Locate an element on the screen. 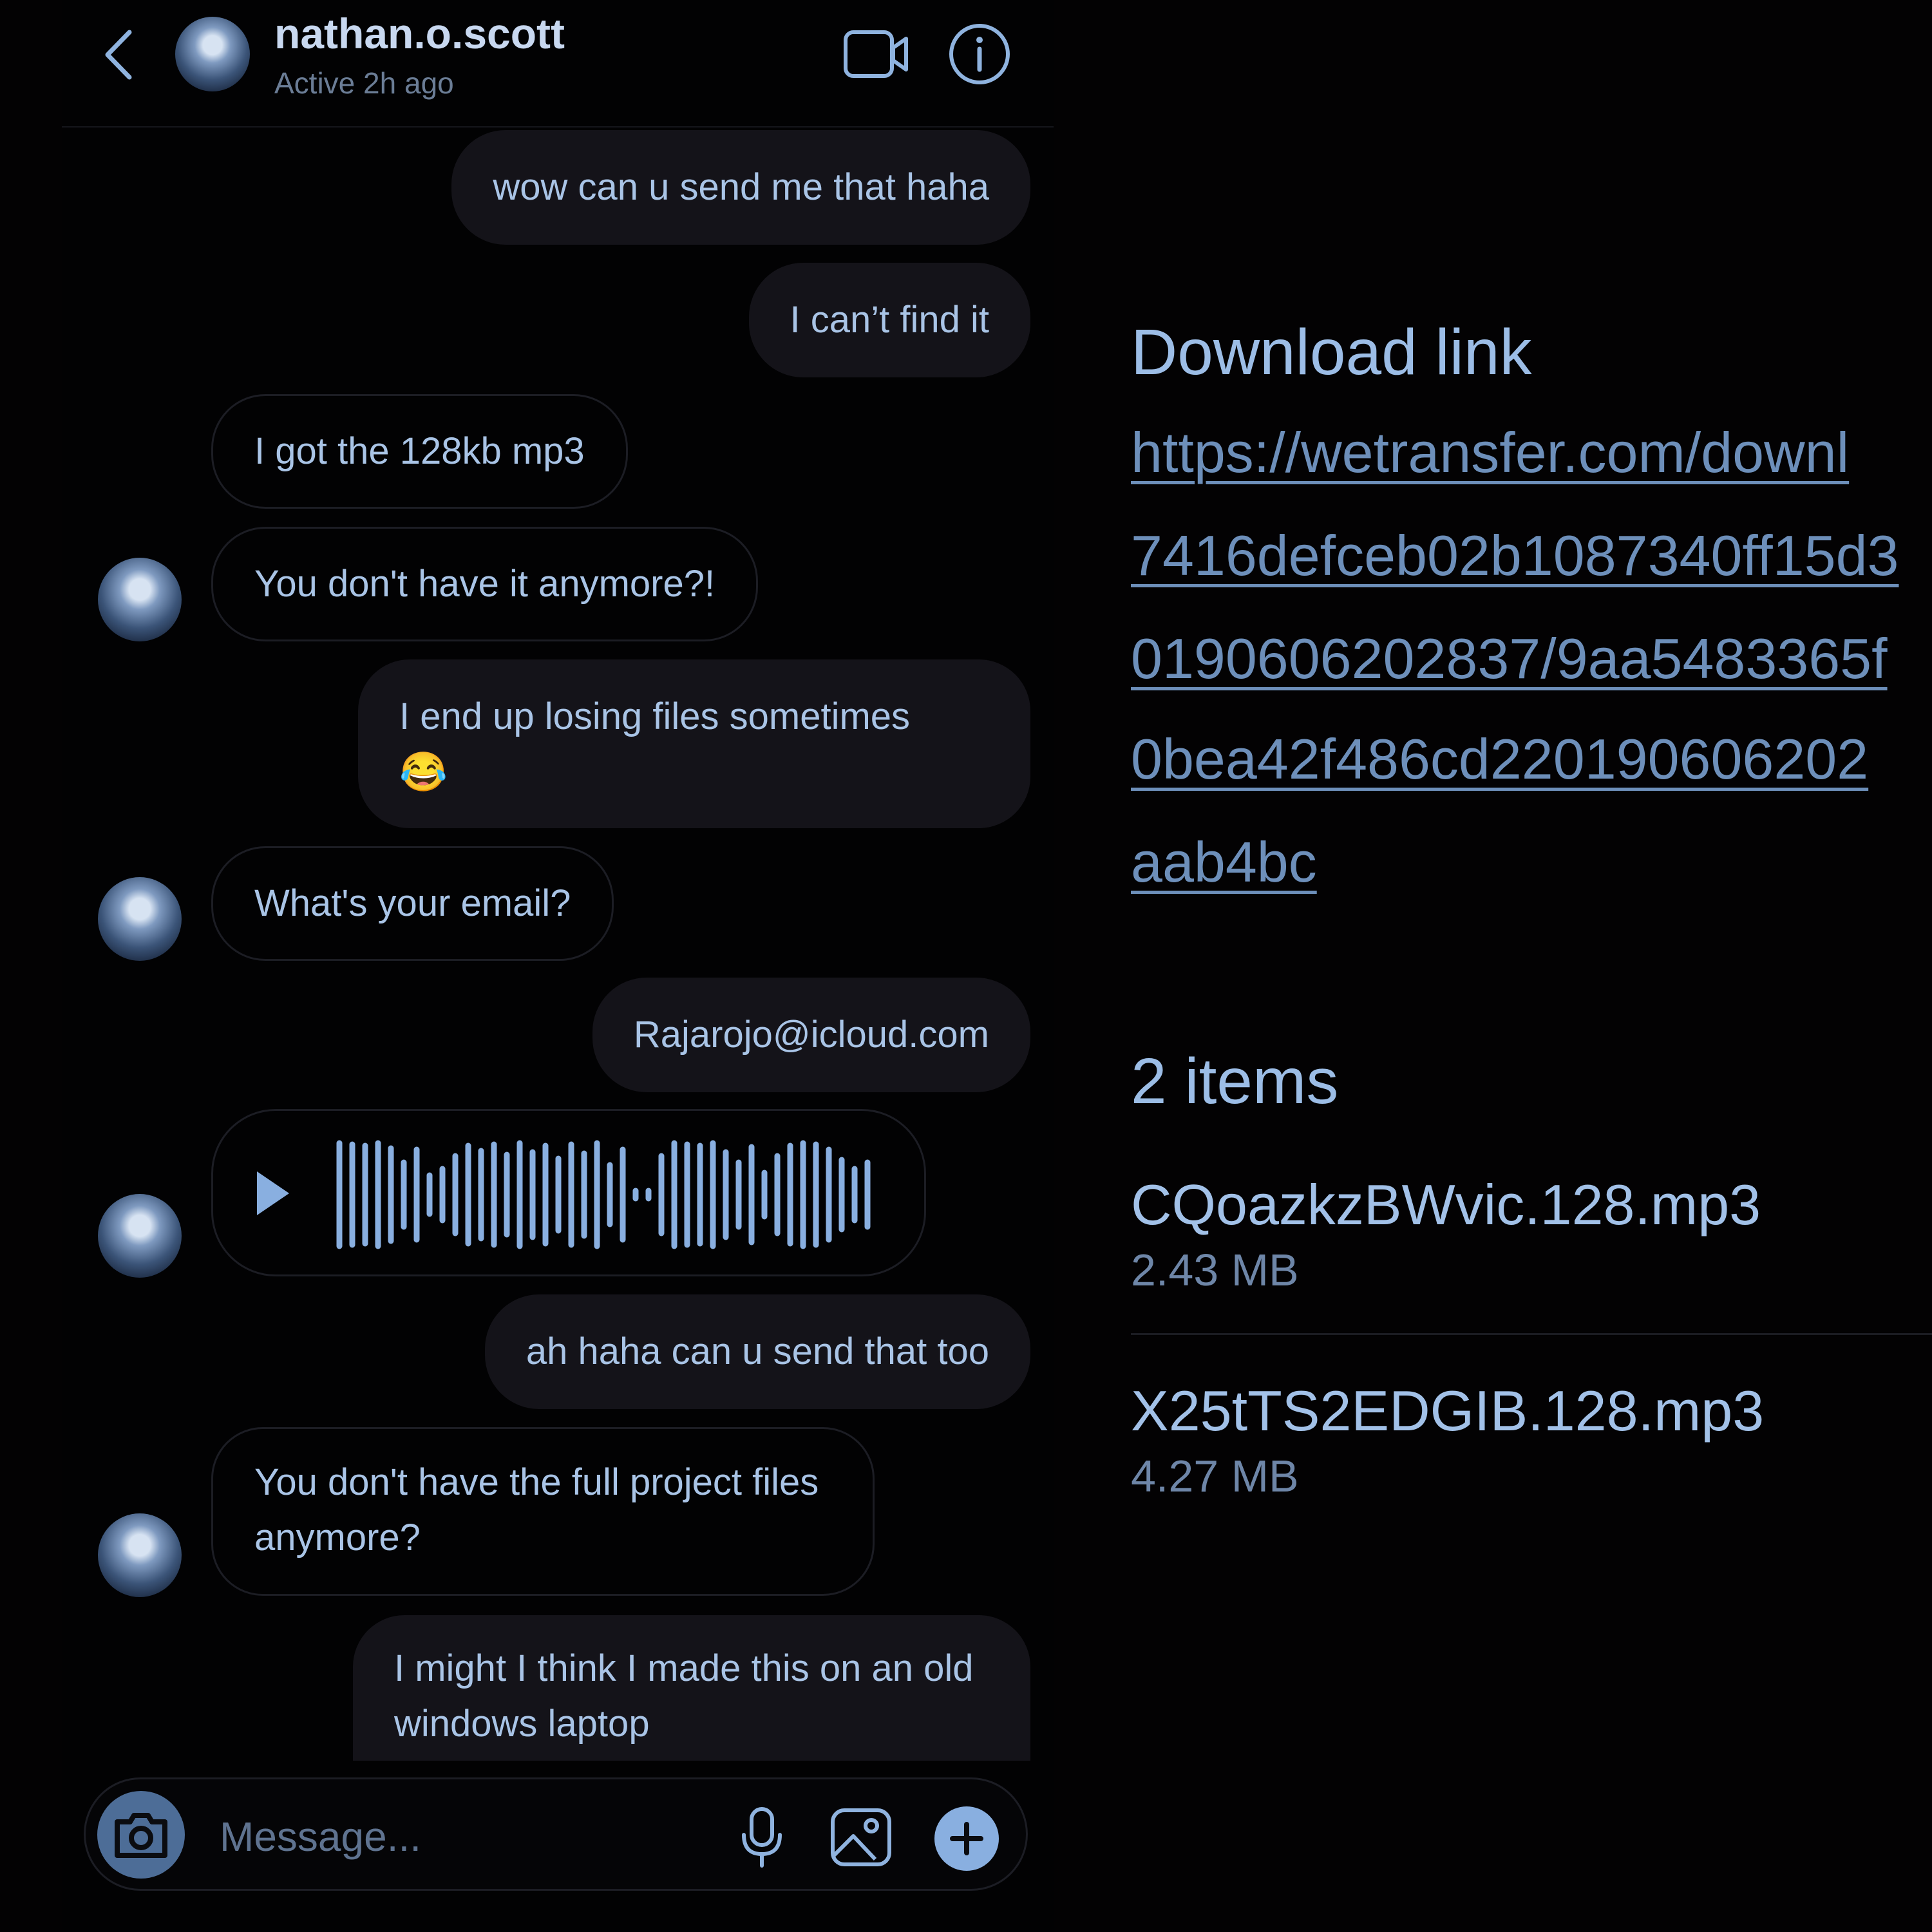  video-call-button is located at coordinates (877, 54).